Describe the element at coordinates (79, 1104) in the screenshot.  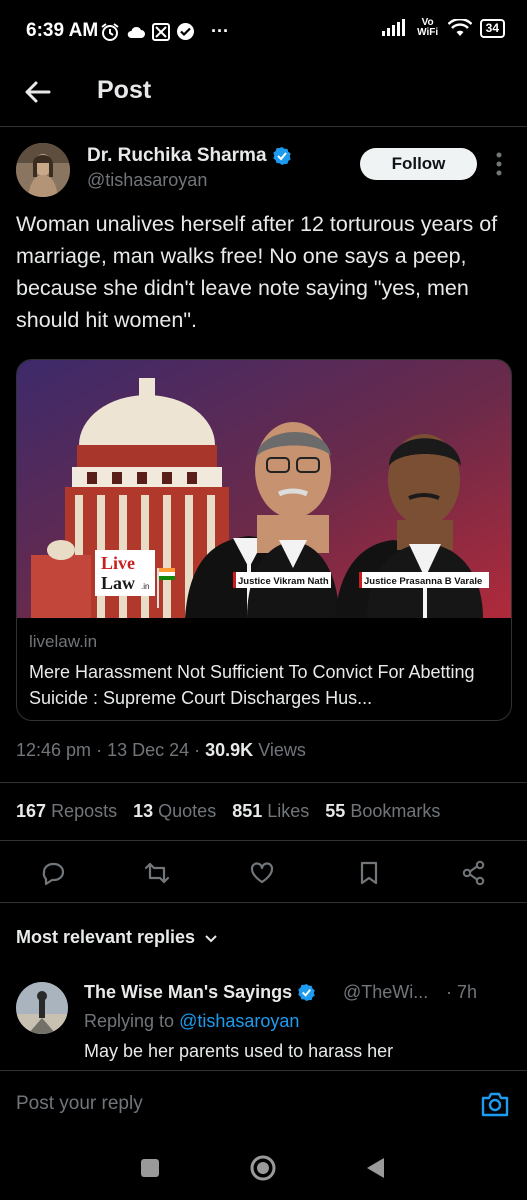
I see `reply-input: Post your reply` at that location.